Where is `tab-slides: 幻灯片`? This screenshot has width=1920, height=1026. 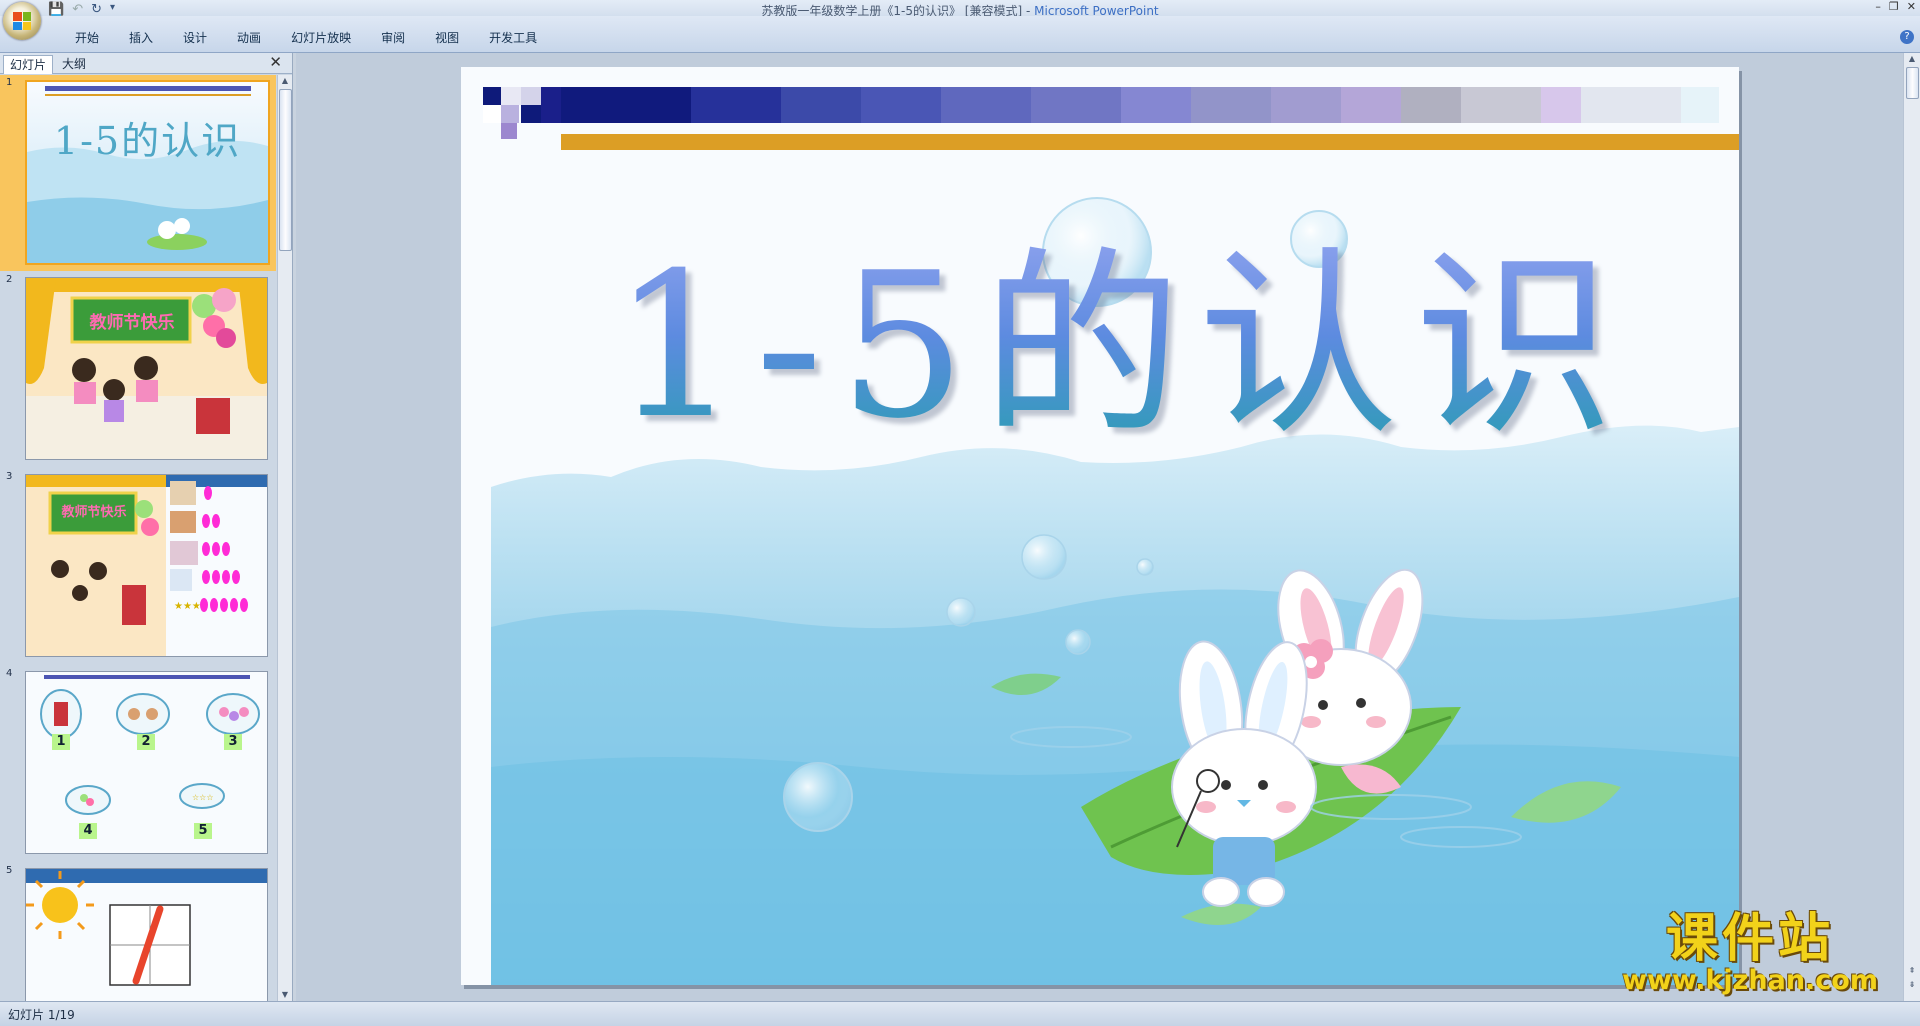 tab-slides: 幻灯片 is located at coordinates (28, 64).